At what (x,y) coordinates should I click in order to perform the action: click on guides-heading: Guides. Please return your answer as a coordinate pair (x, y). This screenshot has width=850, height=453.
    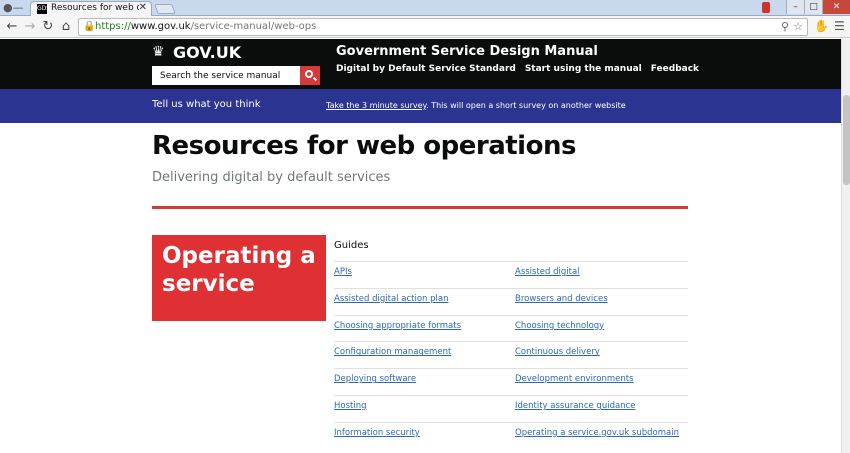
    Looking at the image, I should click on (351, 245).